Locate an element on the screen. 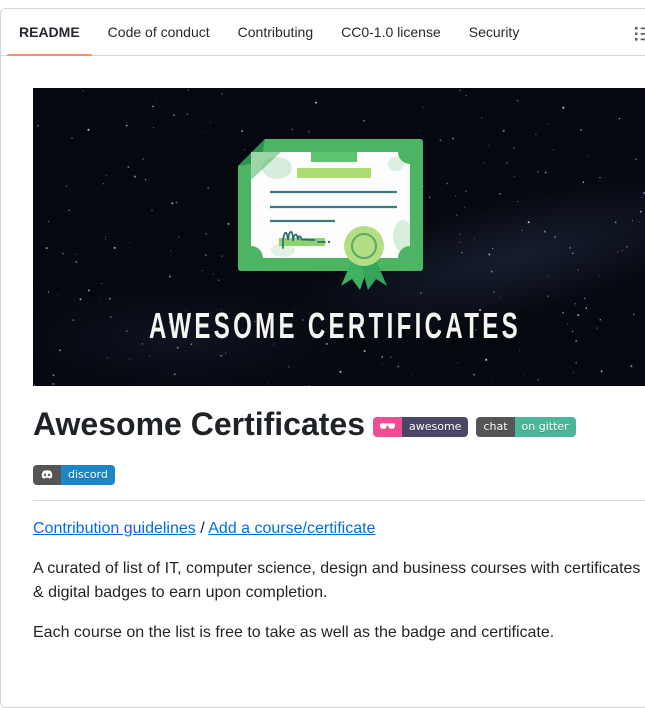 The image size is (645, 708). outline-button is located at coordinates (638, 34).